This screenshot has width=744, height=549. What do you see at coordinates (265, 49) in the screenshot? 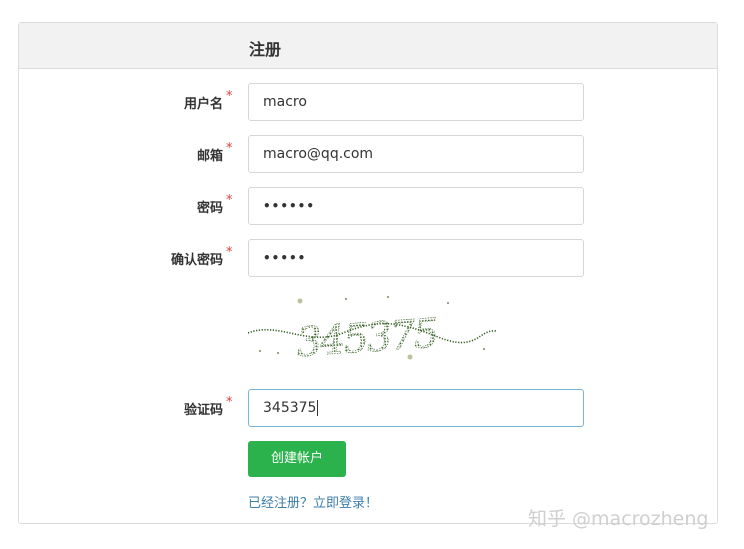
I see `page-title: 注册` at bounding box center [265, 49].